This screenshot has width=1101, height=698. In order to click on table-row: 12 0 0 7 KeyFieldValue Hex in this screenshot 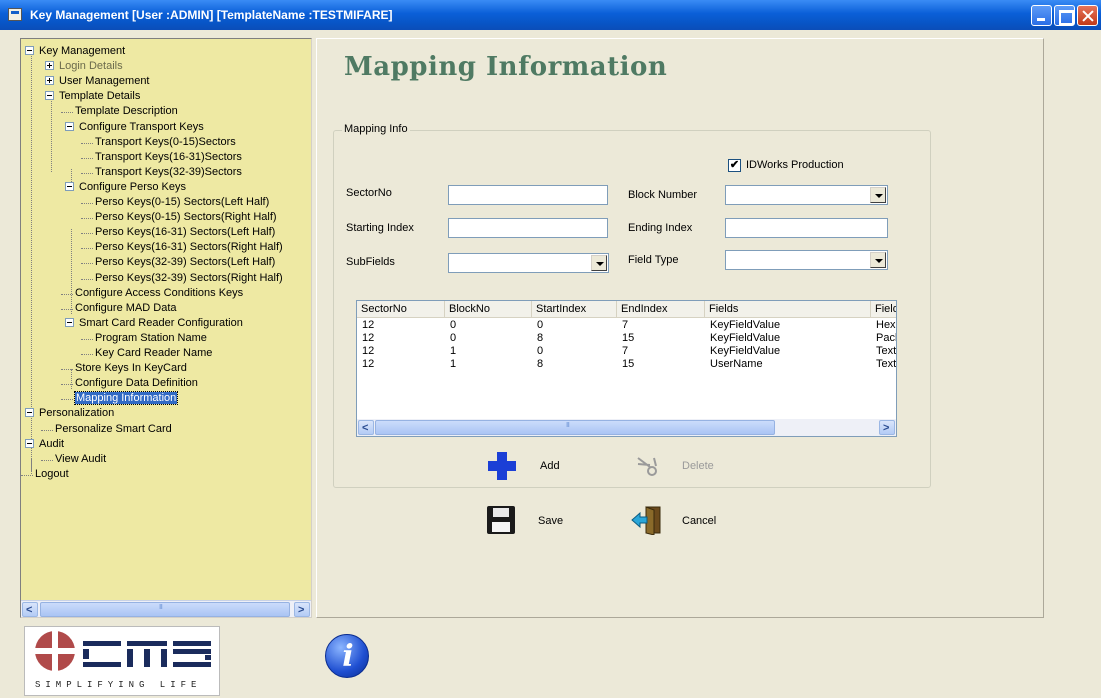, I will do `click(626, 325)`.